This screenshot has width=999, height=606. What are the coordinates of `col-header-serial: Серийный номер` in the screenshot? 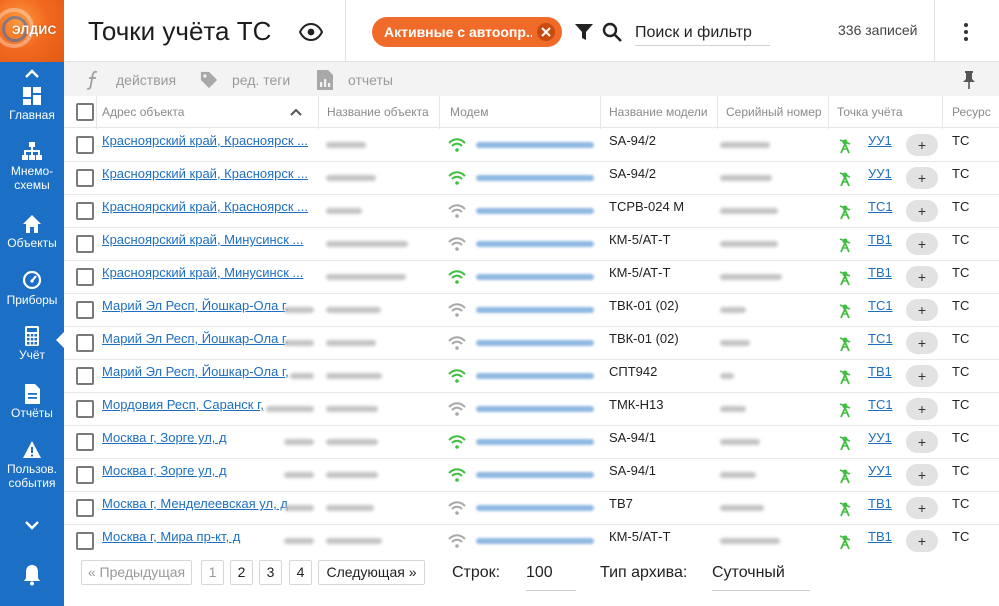 It's located at (776, 112).